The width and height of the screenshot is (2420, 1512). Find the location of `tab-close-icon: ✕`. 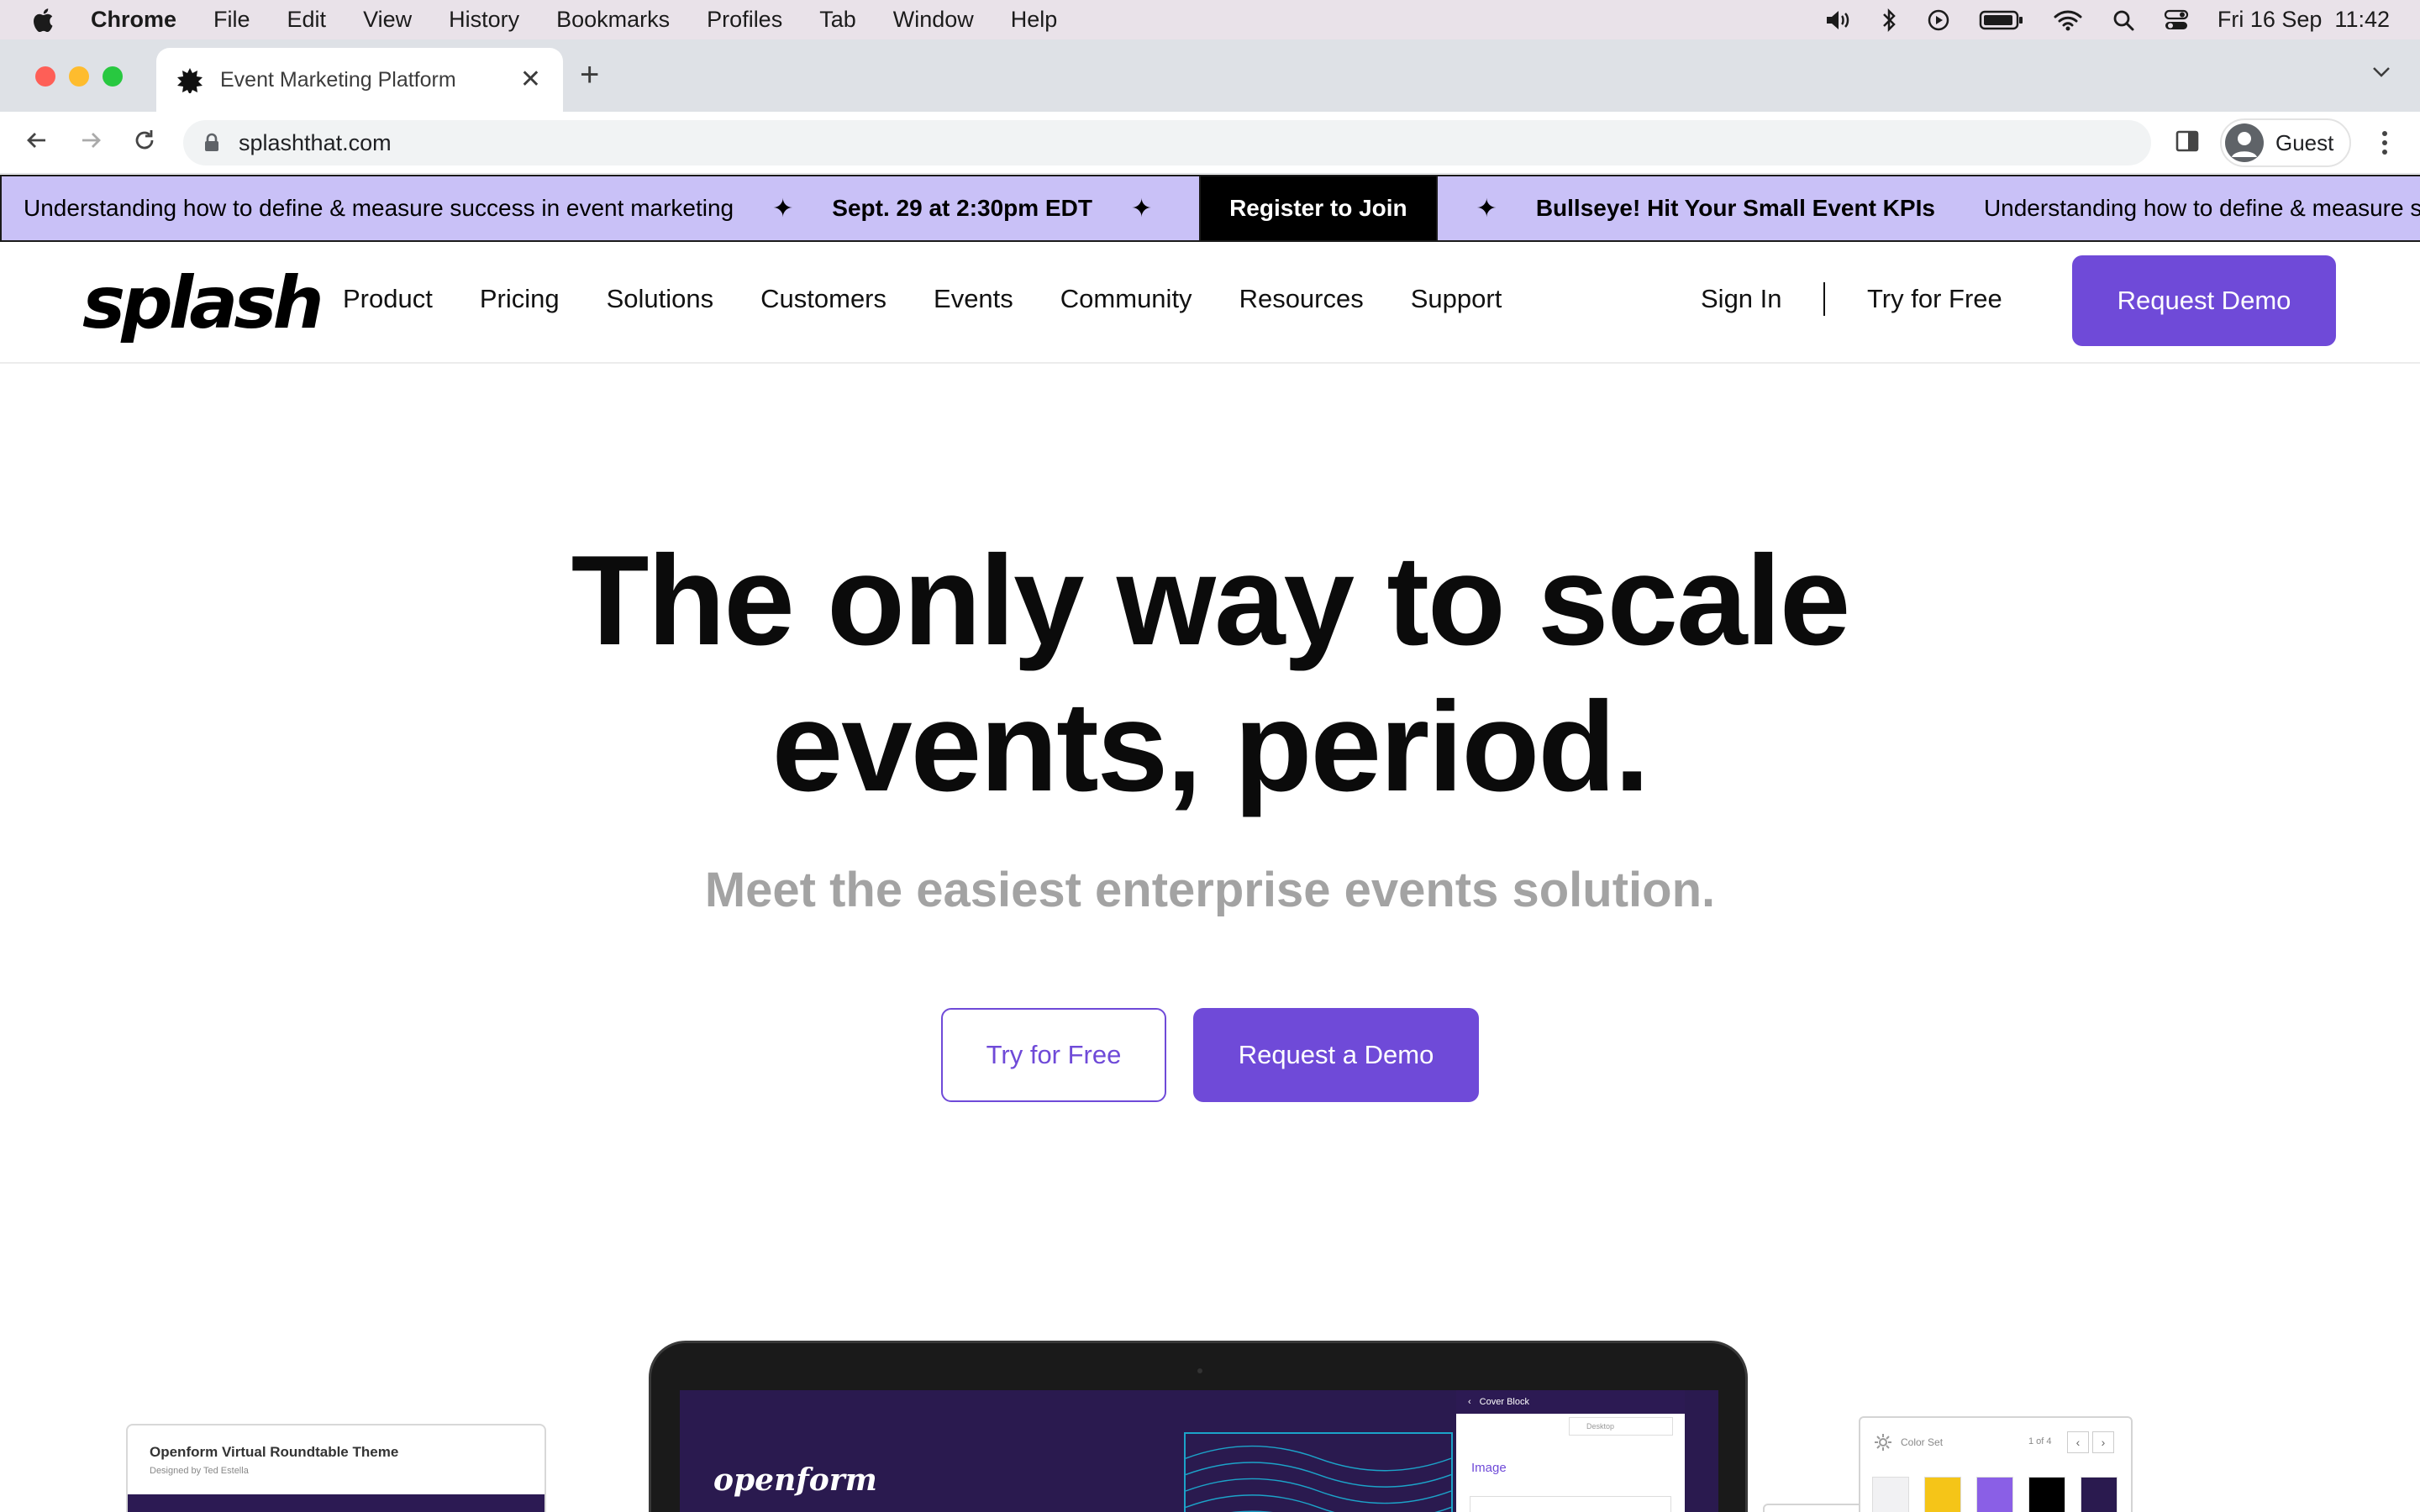

tab-close-icon: ✕ is located at coordinates (530, 79).